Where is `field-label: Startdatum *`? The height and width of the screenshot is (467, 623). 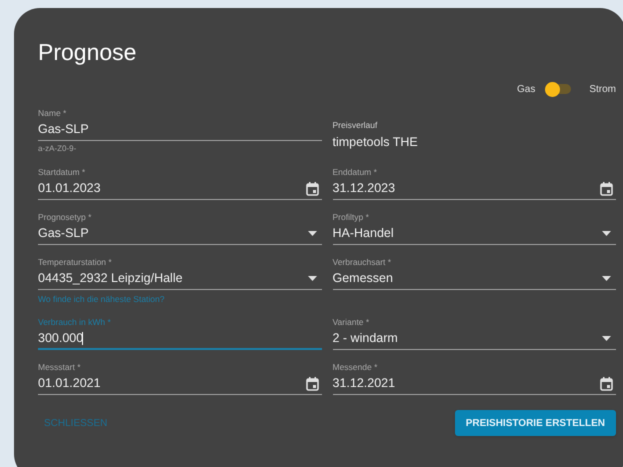
field-label: Startdatum * is located at coordinates (62, 172).